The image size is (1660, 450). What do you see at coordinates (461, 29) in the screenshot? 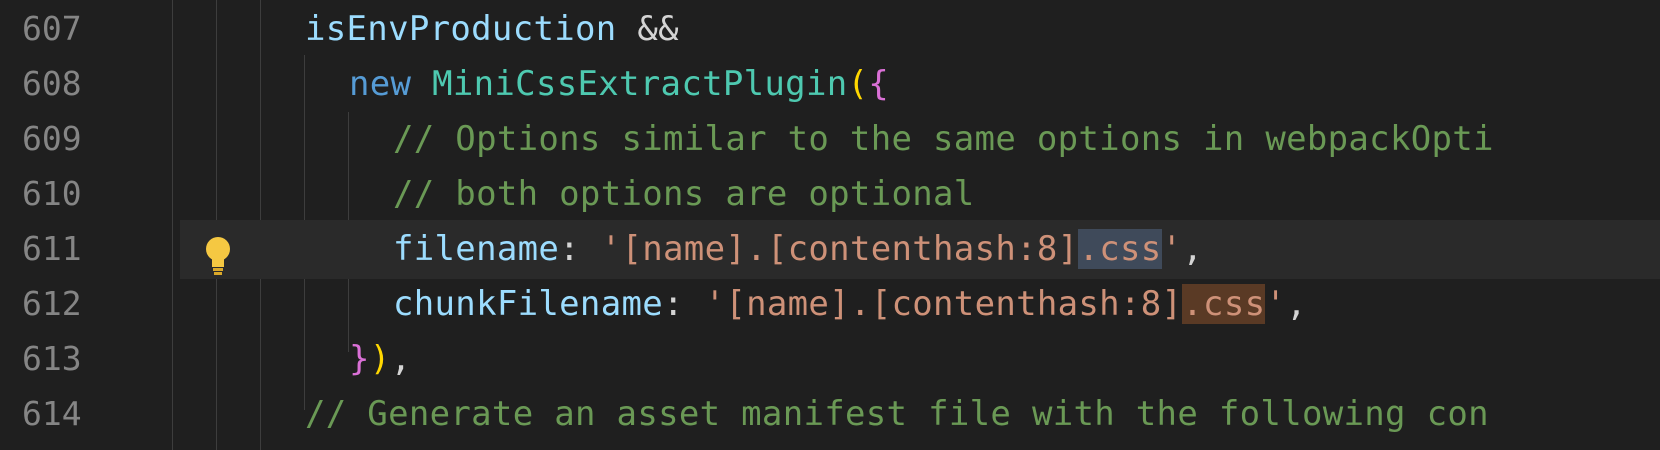
I see `token-variable: isEnvProduction` at bounding box center [461, 29].